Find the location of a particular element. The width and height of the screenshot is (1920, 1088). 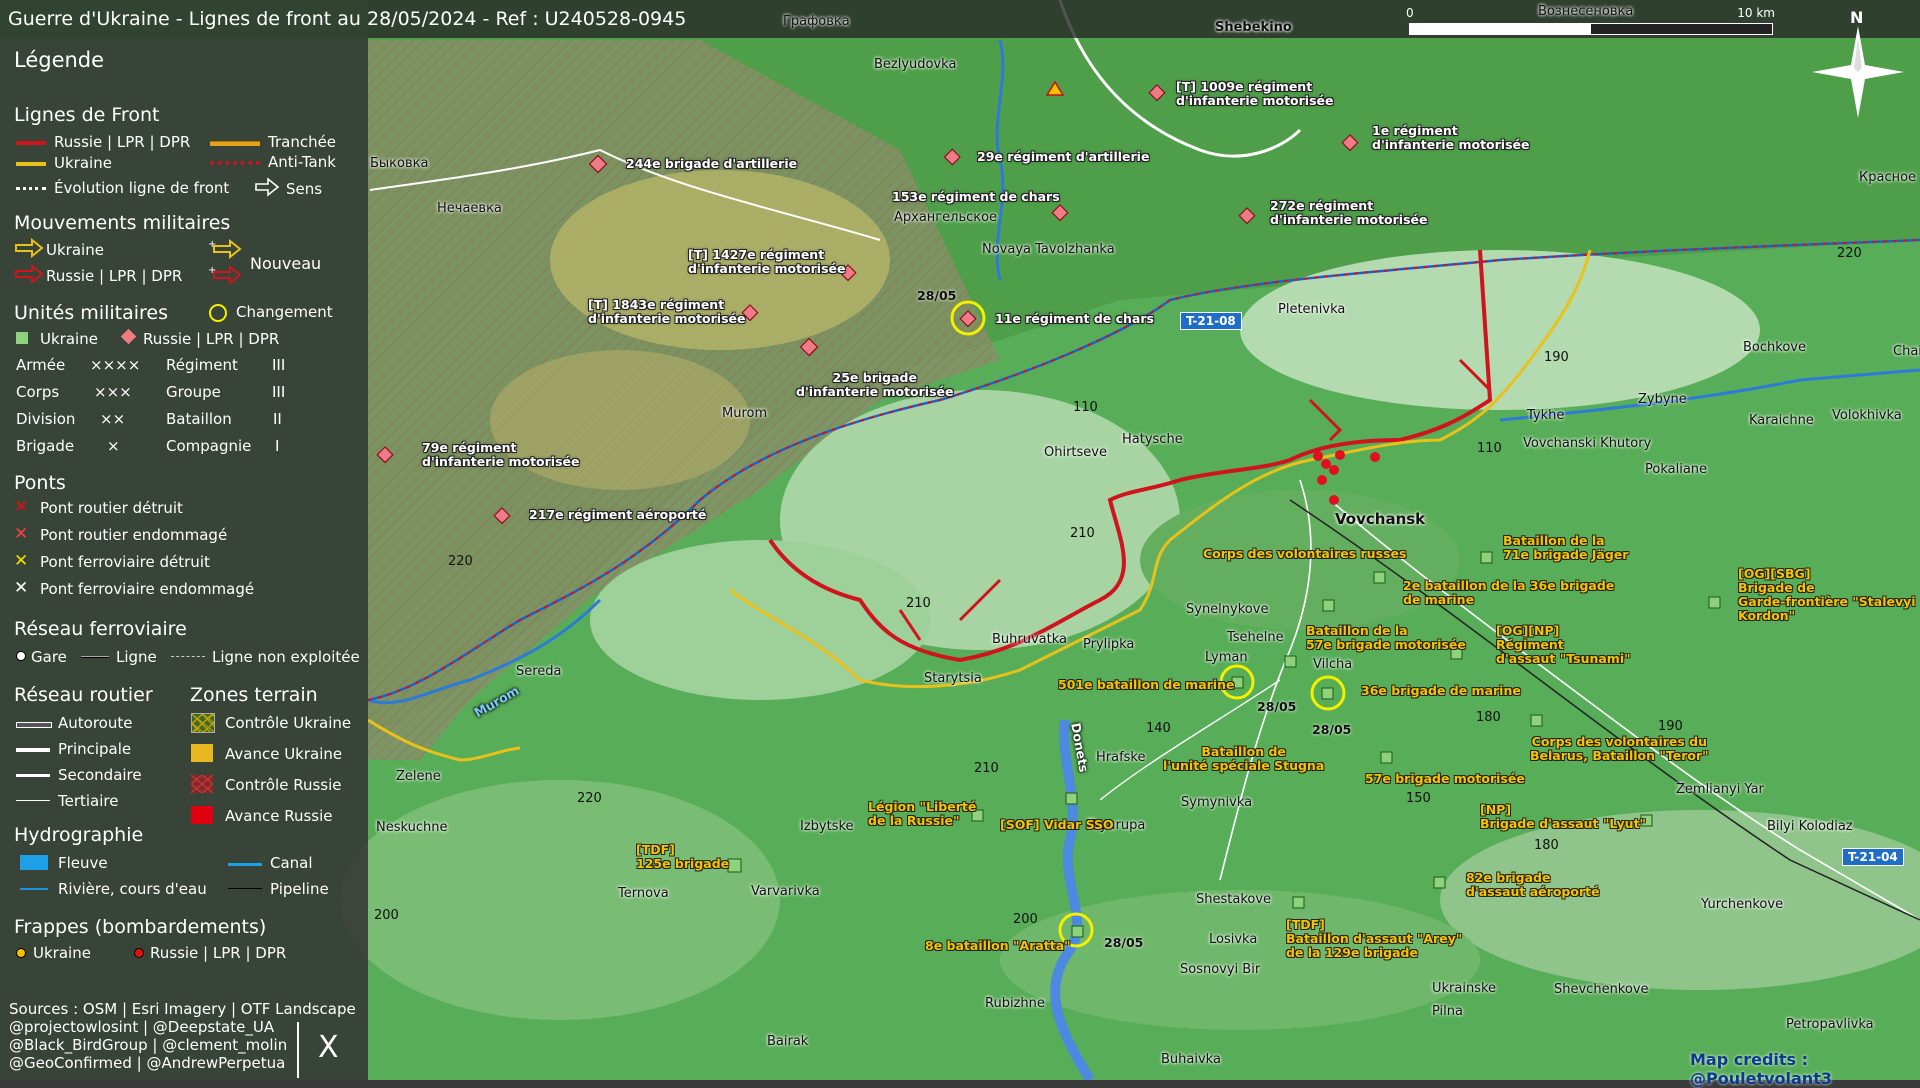

town-yurchenkove: Yurchenkove is located at coordinates (1742, 904).